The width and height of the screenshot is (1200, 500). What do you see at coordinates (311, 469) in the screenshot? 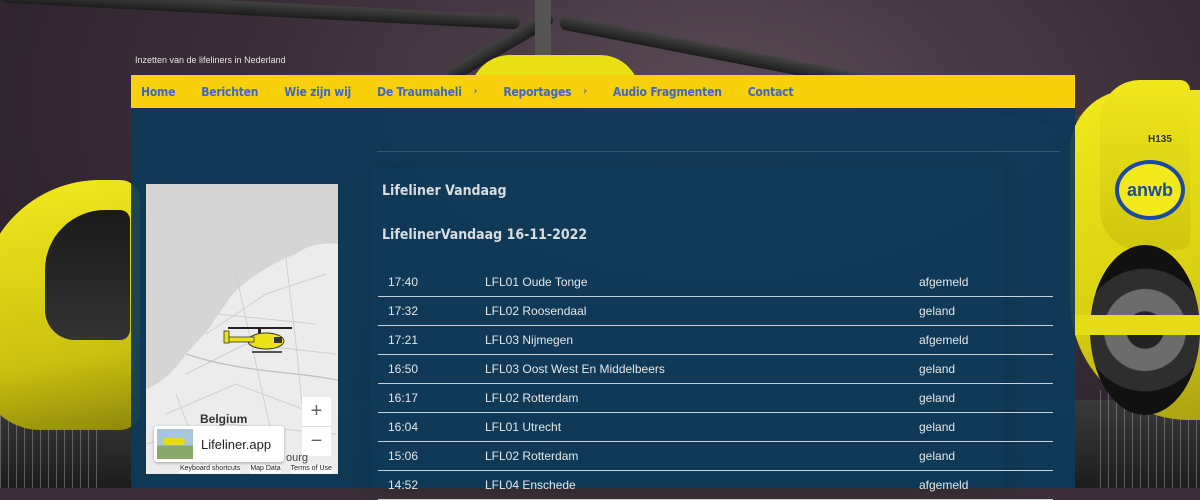
I see `terms-of-use-link: Terms of Use` at bounding box center [311, 469].